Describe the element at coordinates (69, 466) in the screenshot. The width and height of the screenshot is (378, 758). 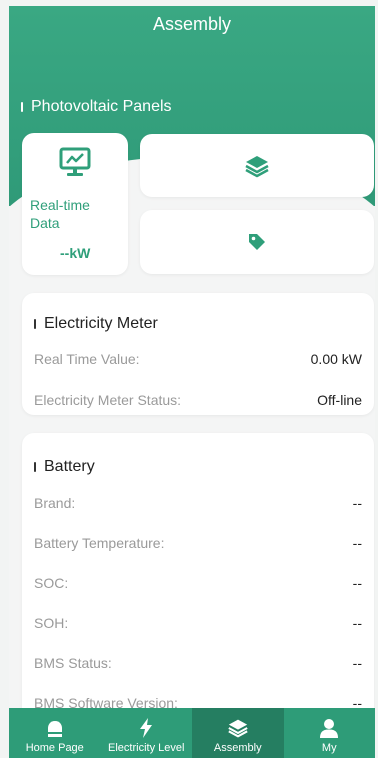
I see `battery-title: Battery` at that location.